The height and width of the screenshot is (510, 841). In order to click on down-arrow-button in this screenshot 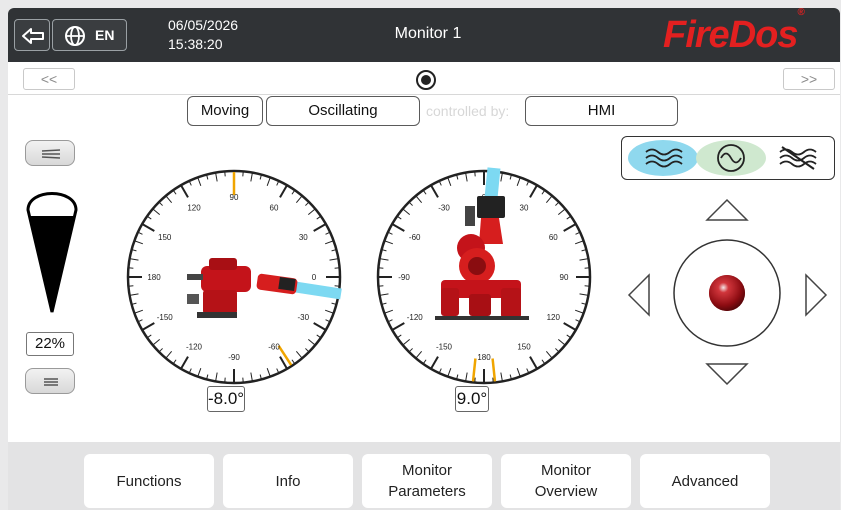, I will do `click(727, 374)`.